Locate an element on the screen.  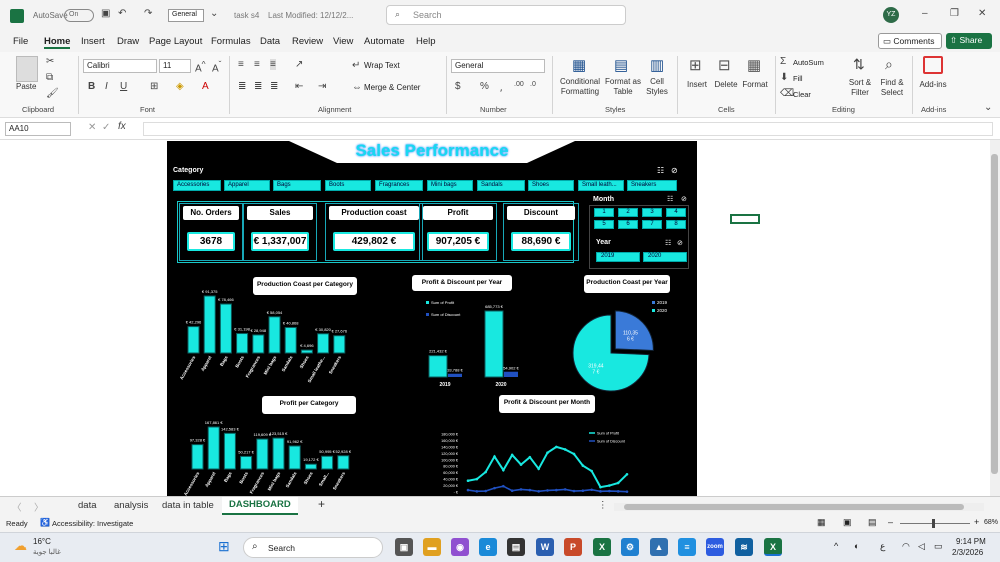
category-button: Accessories is located at coordinates (197, 185).